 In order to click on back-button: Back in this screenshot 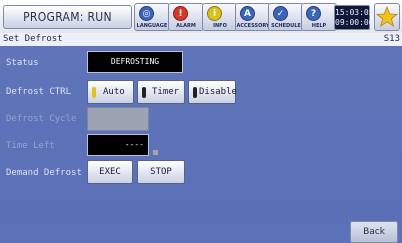, I will do `click(374, 232)`.